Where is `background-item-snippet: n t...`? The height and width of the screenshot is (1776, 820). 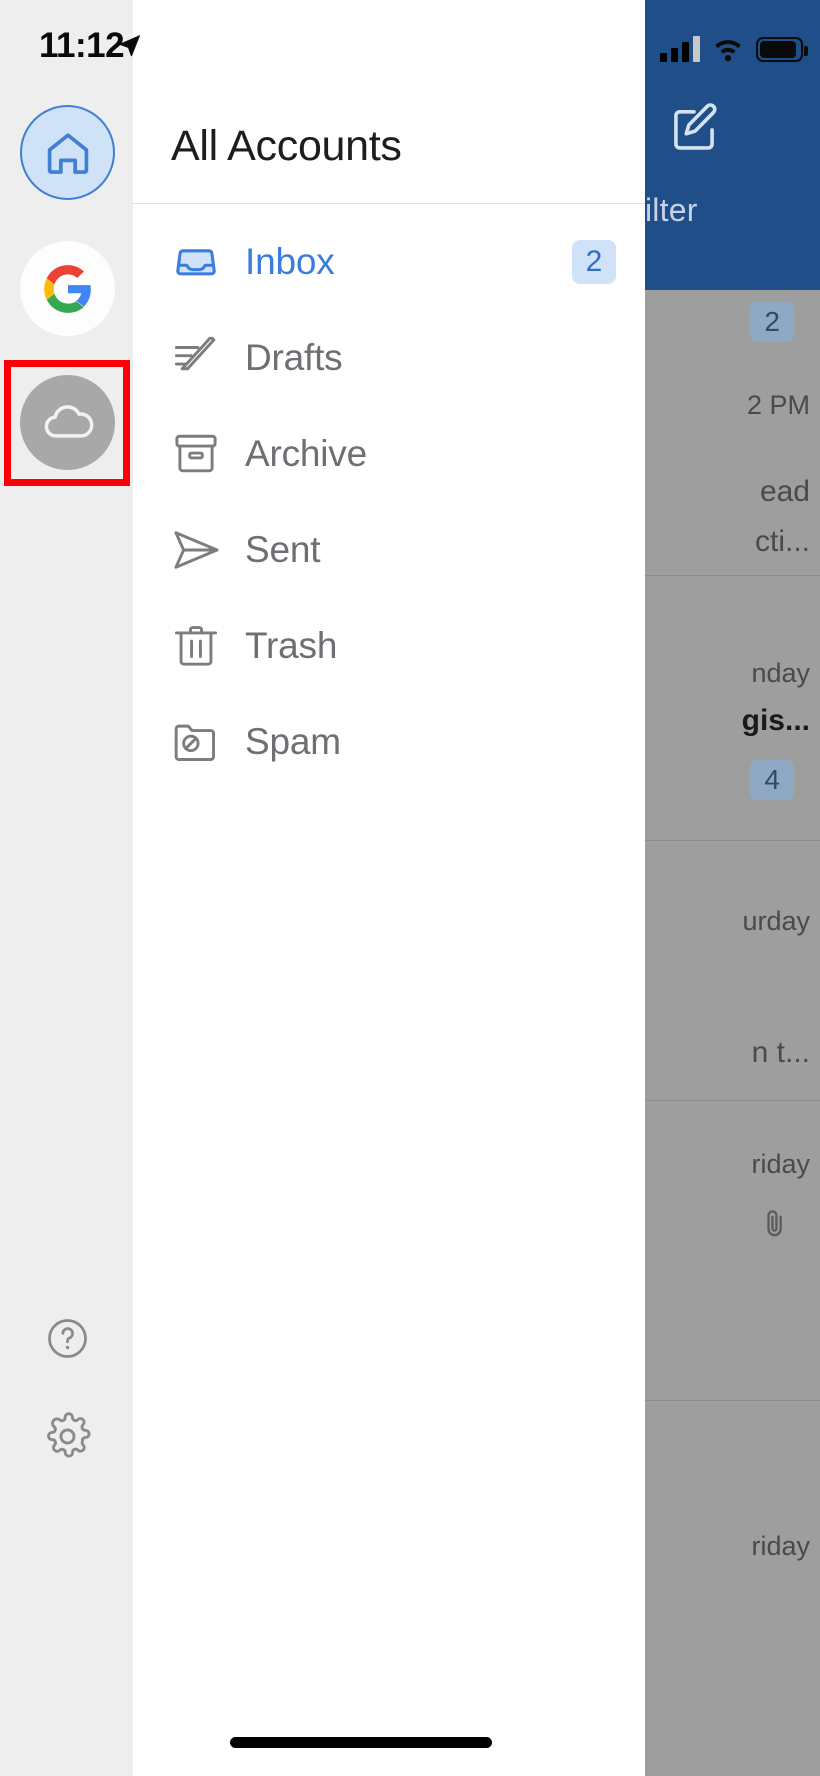
background-item-snippet: n t... is located at coordinates (780, 1052).